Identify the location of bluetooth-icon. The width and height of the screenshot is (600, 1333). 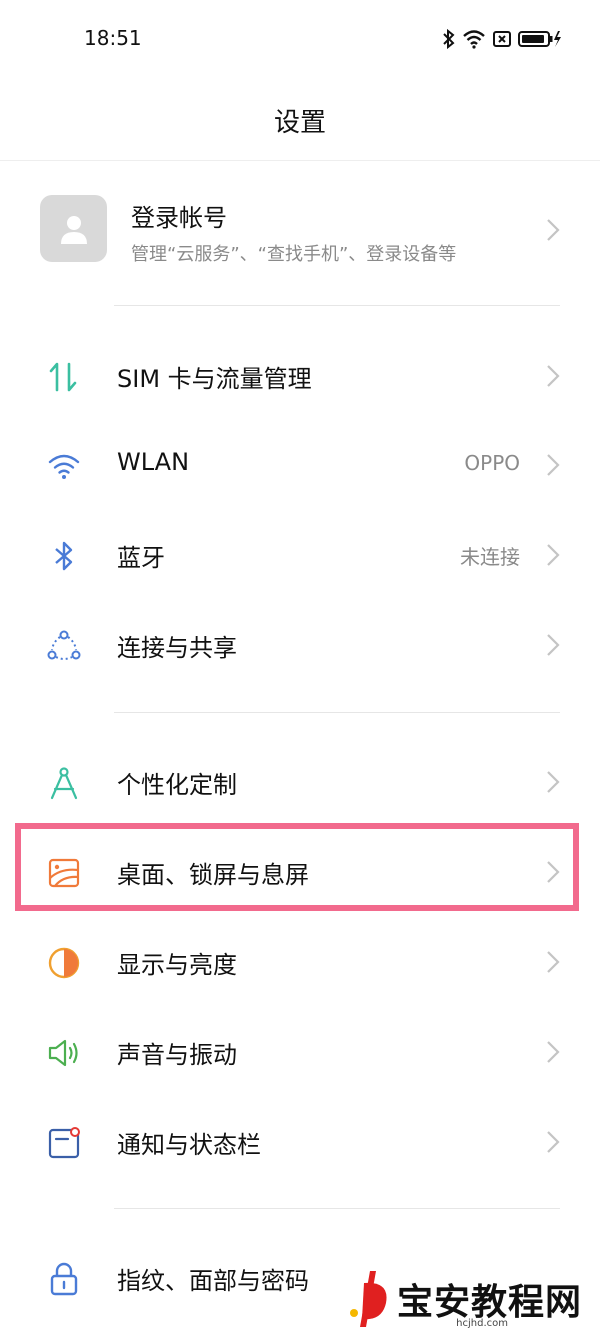
(64, 556).